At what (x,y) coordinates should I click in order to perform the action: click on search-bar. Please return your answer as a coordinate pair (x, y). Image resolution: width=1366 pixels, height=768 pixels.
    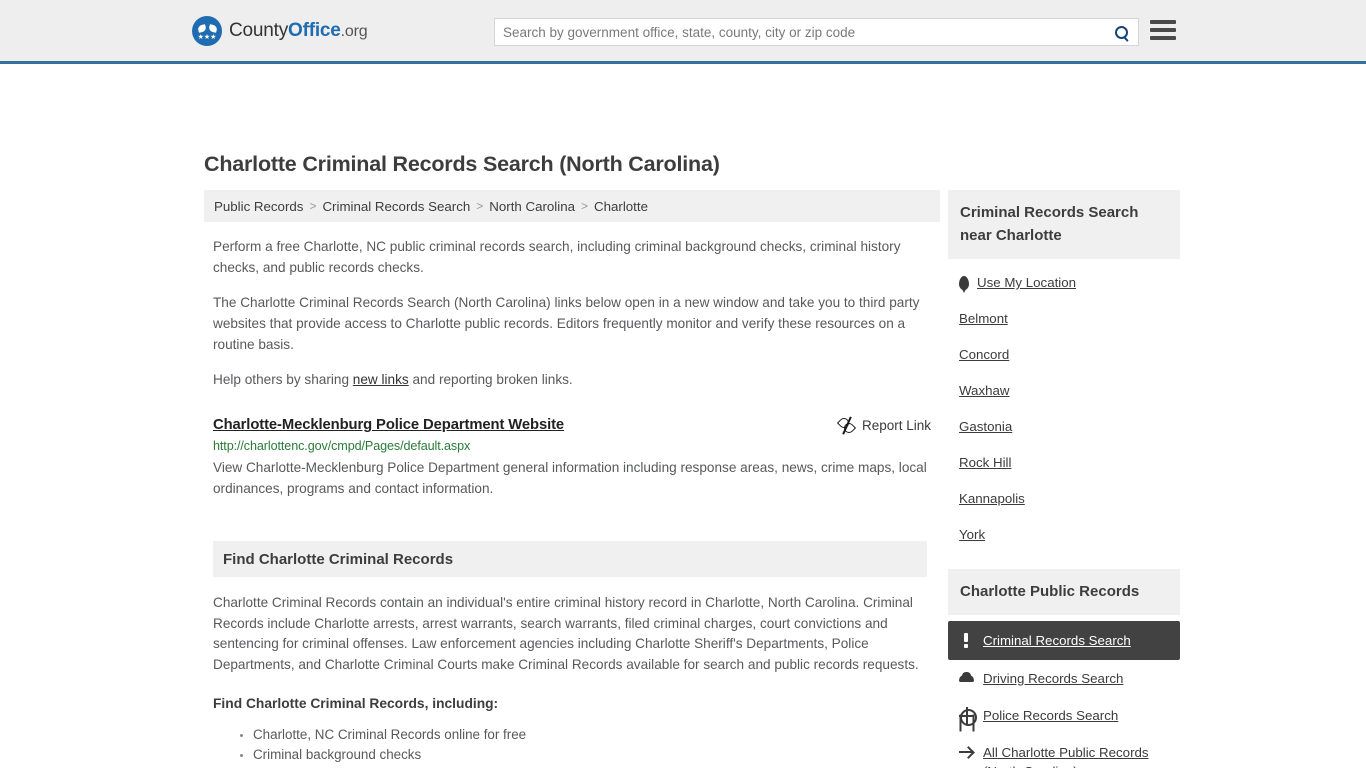
    Looking at the image, I should click on (816, 32).